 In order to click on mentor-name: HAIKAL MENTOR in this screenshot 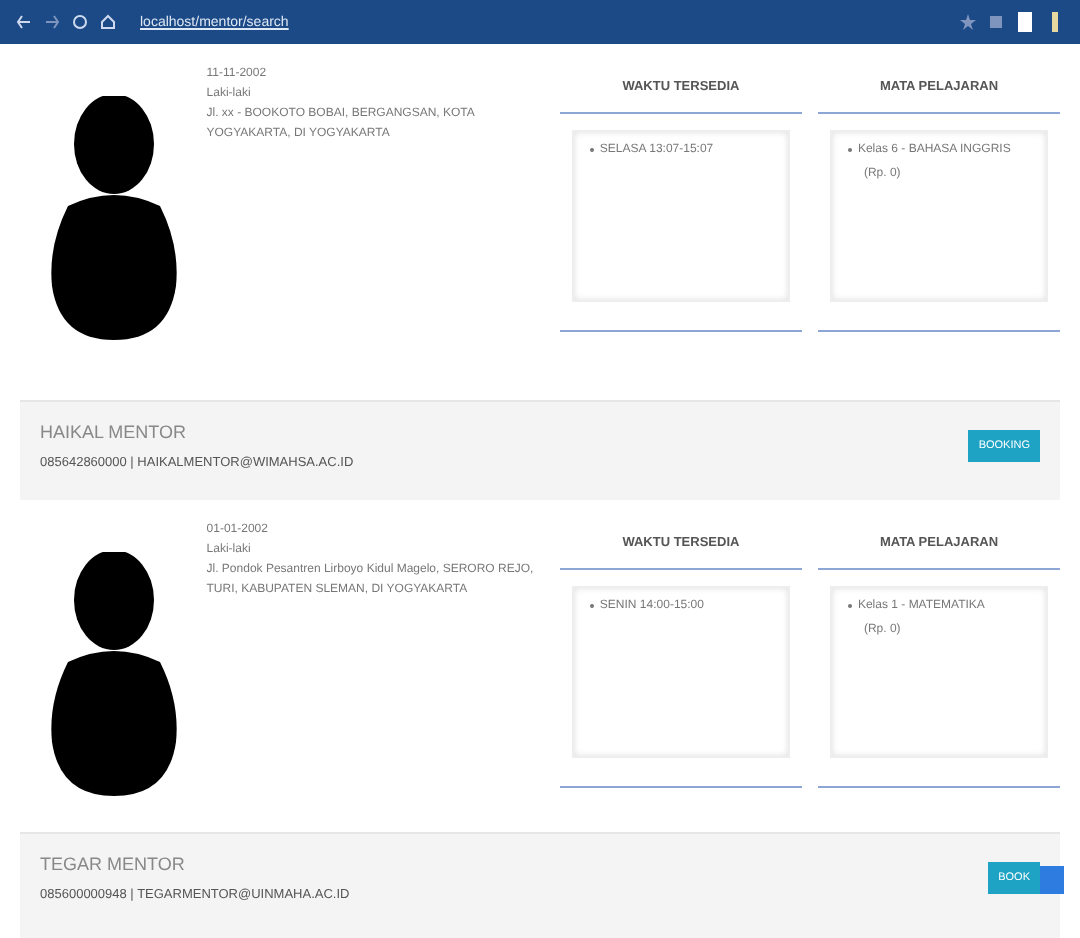, I will do `click(114, 432)`.